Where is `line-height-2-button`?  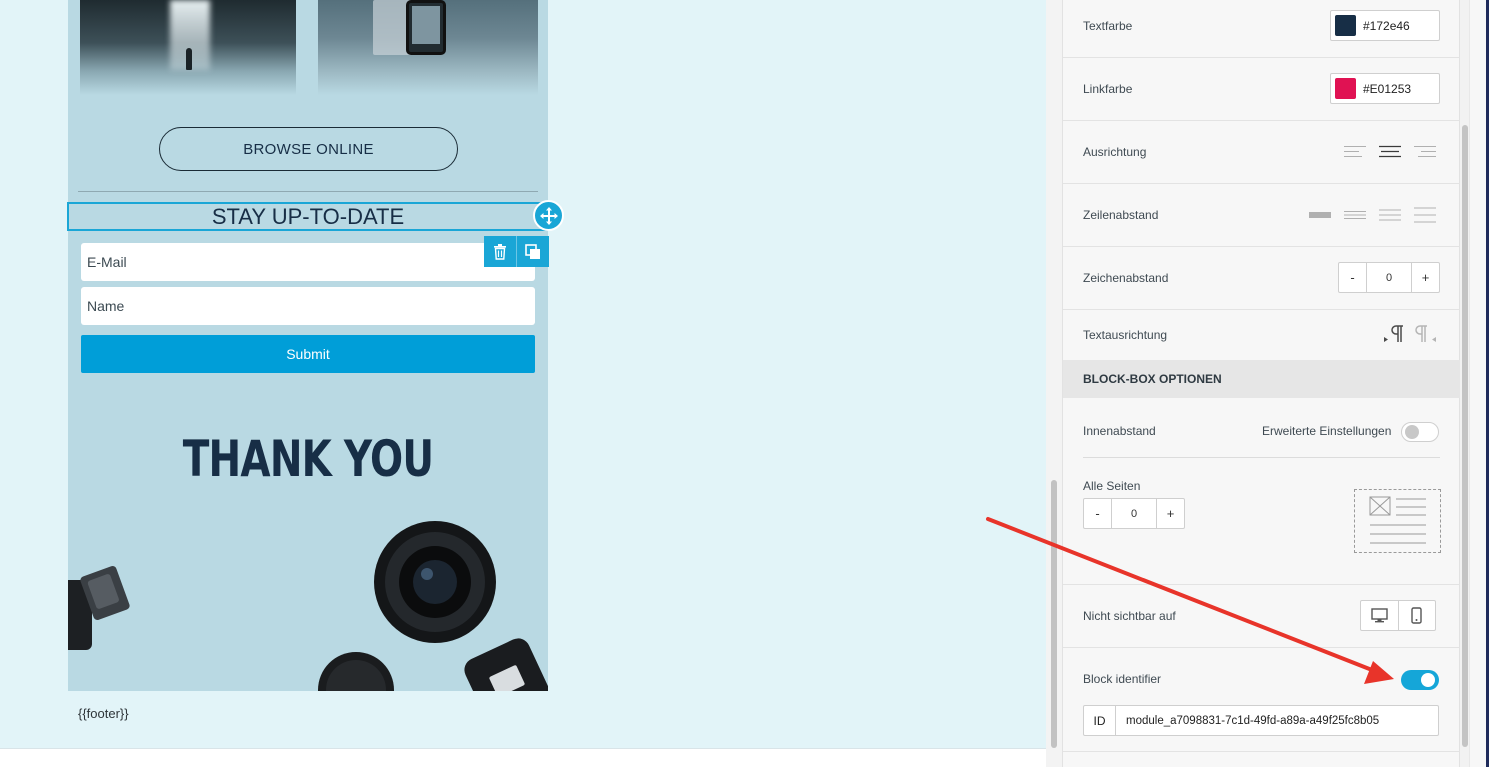
line-height-2-button is located at coordinates (1355, 215).